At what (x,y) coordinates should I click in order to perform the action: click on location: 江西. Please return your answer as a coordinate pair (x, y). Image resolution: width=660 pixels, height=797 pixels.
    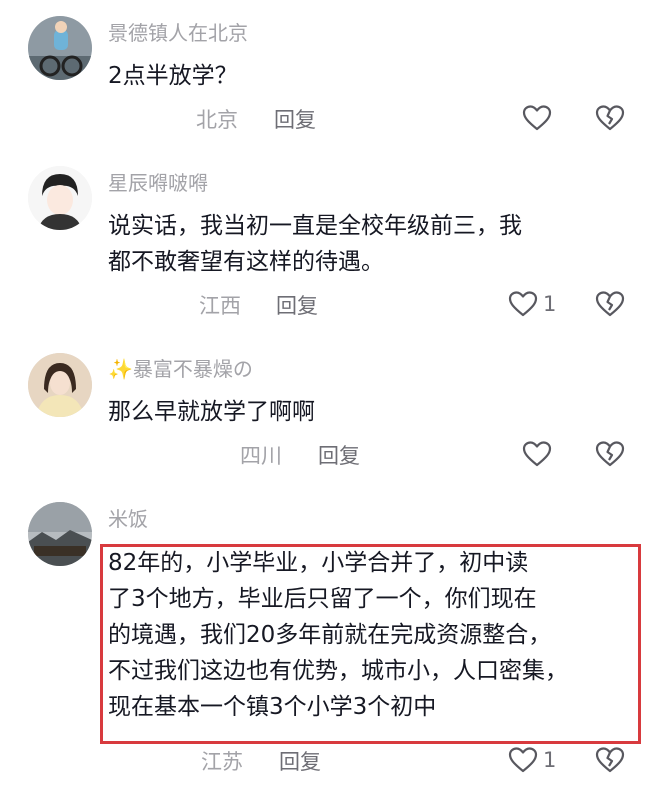
    Looking at the image, I should click on (220, 306).